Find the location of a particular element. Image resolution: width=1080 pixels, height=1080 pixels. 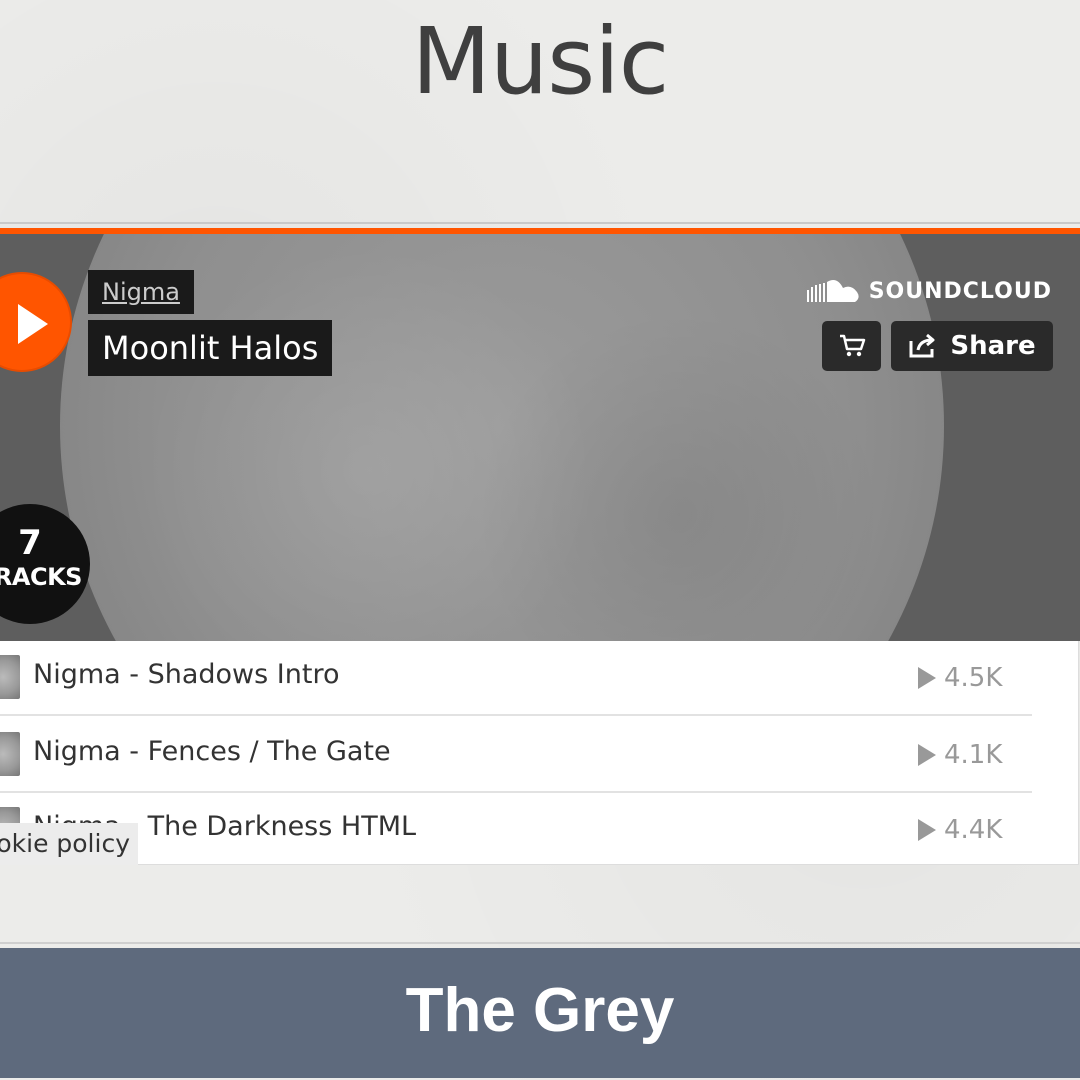

soundcloud-brand: SOUNDCLOUD is located at coordinates (960, 291).